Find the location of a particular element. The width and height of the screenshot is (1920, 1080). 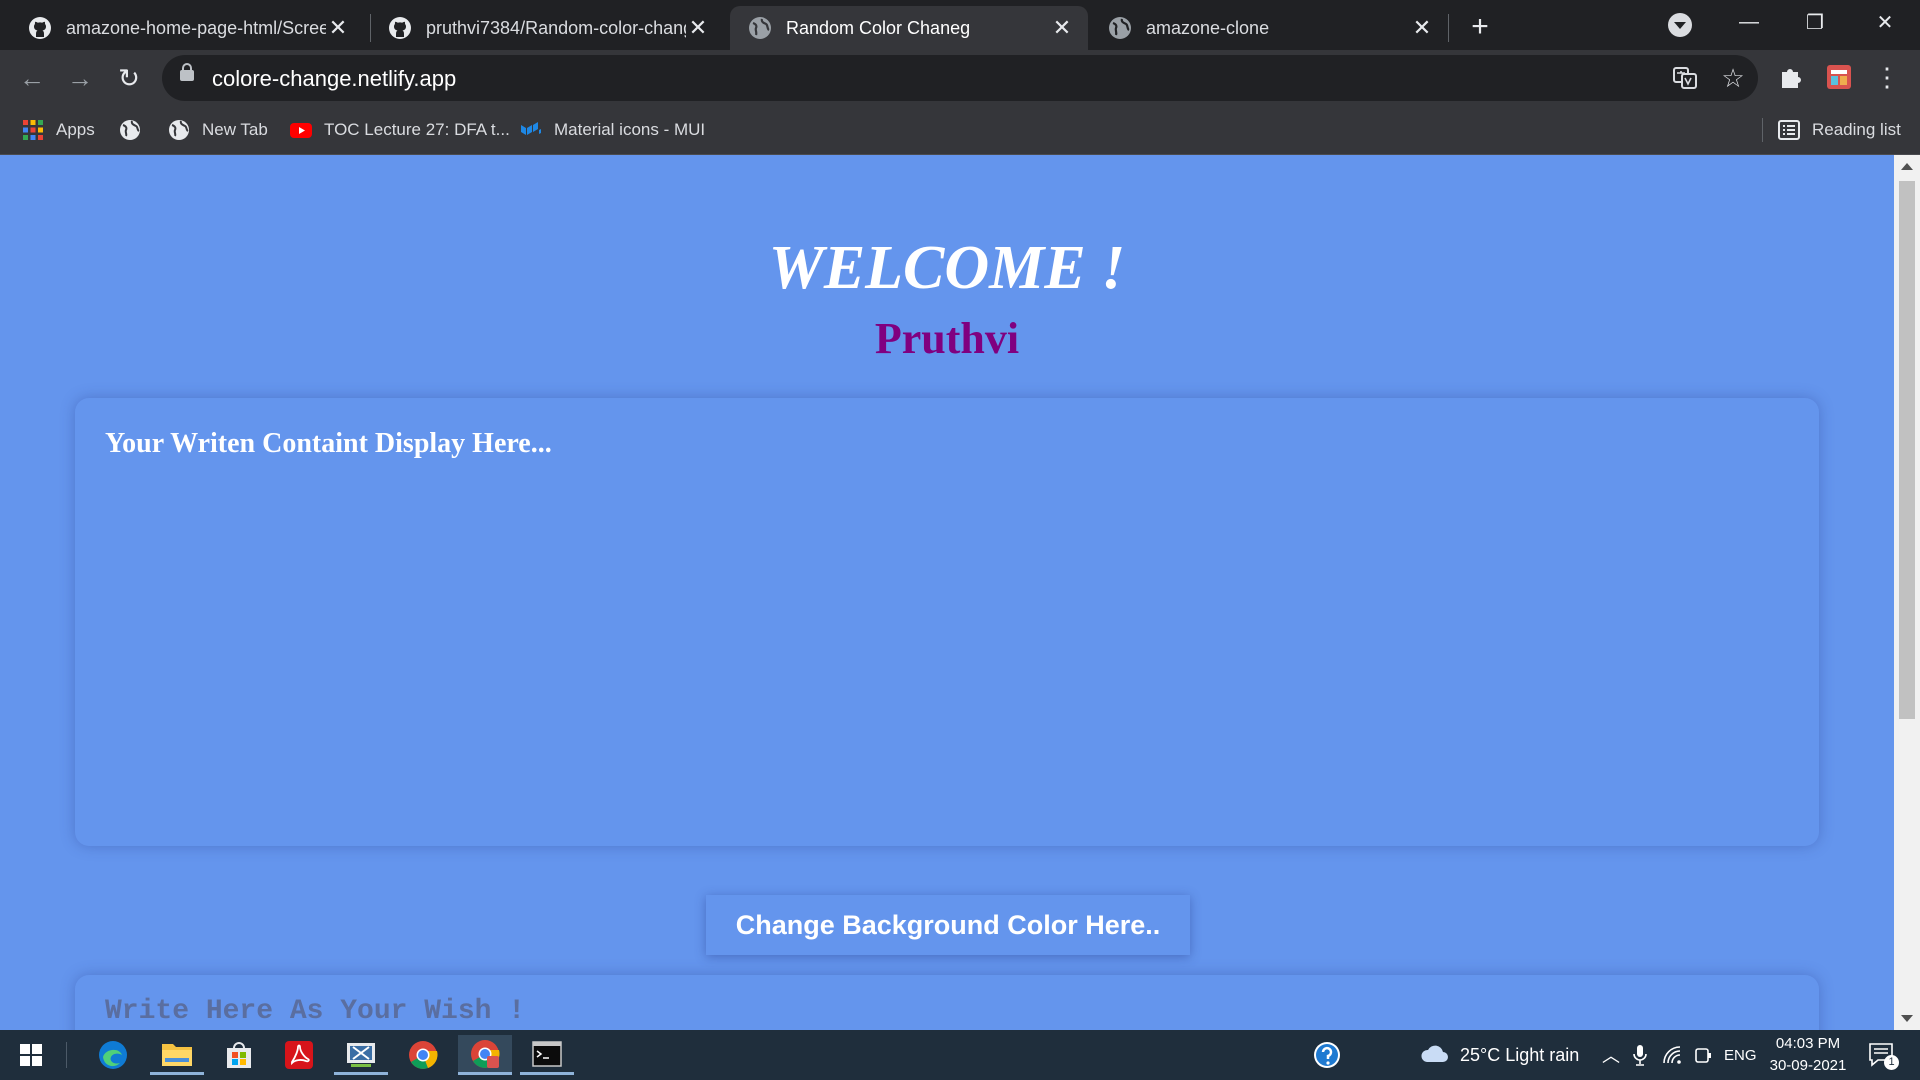

scroll-up-arrow-icon is located at coordinates (1907, 166).